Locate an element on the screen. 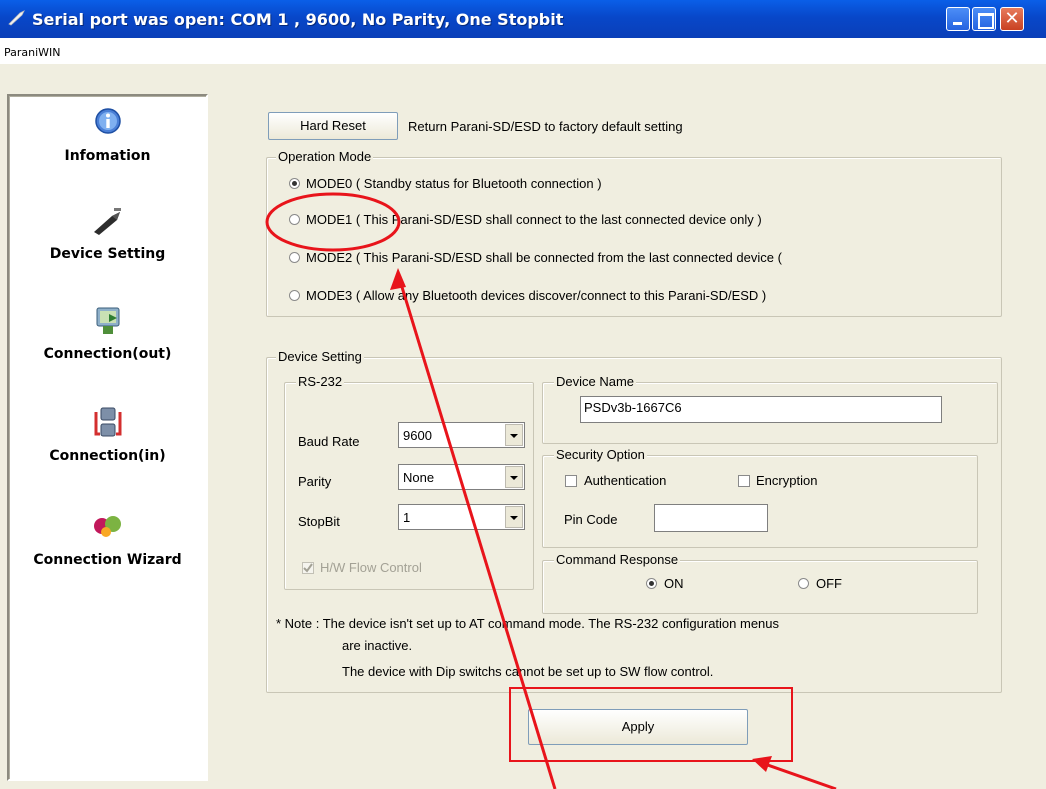 The image size is (1046, 789). sidebar-item-connection-out: Connection(out) is located at coordinates (107, 333).